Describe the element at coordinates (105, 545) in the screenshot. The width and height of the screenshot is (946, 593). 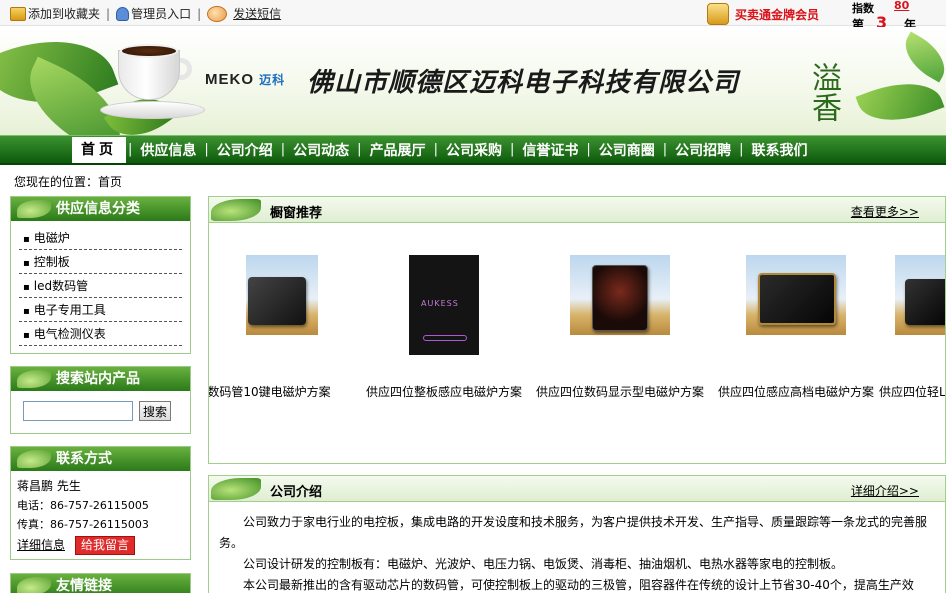
I see `leave-message-button: 给我留言` at that location.